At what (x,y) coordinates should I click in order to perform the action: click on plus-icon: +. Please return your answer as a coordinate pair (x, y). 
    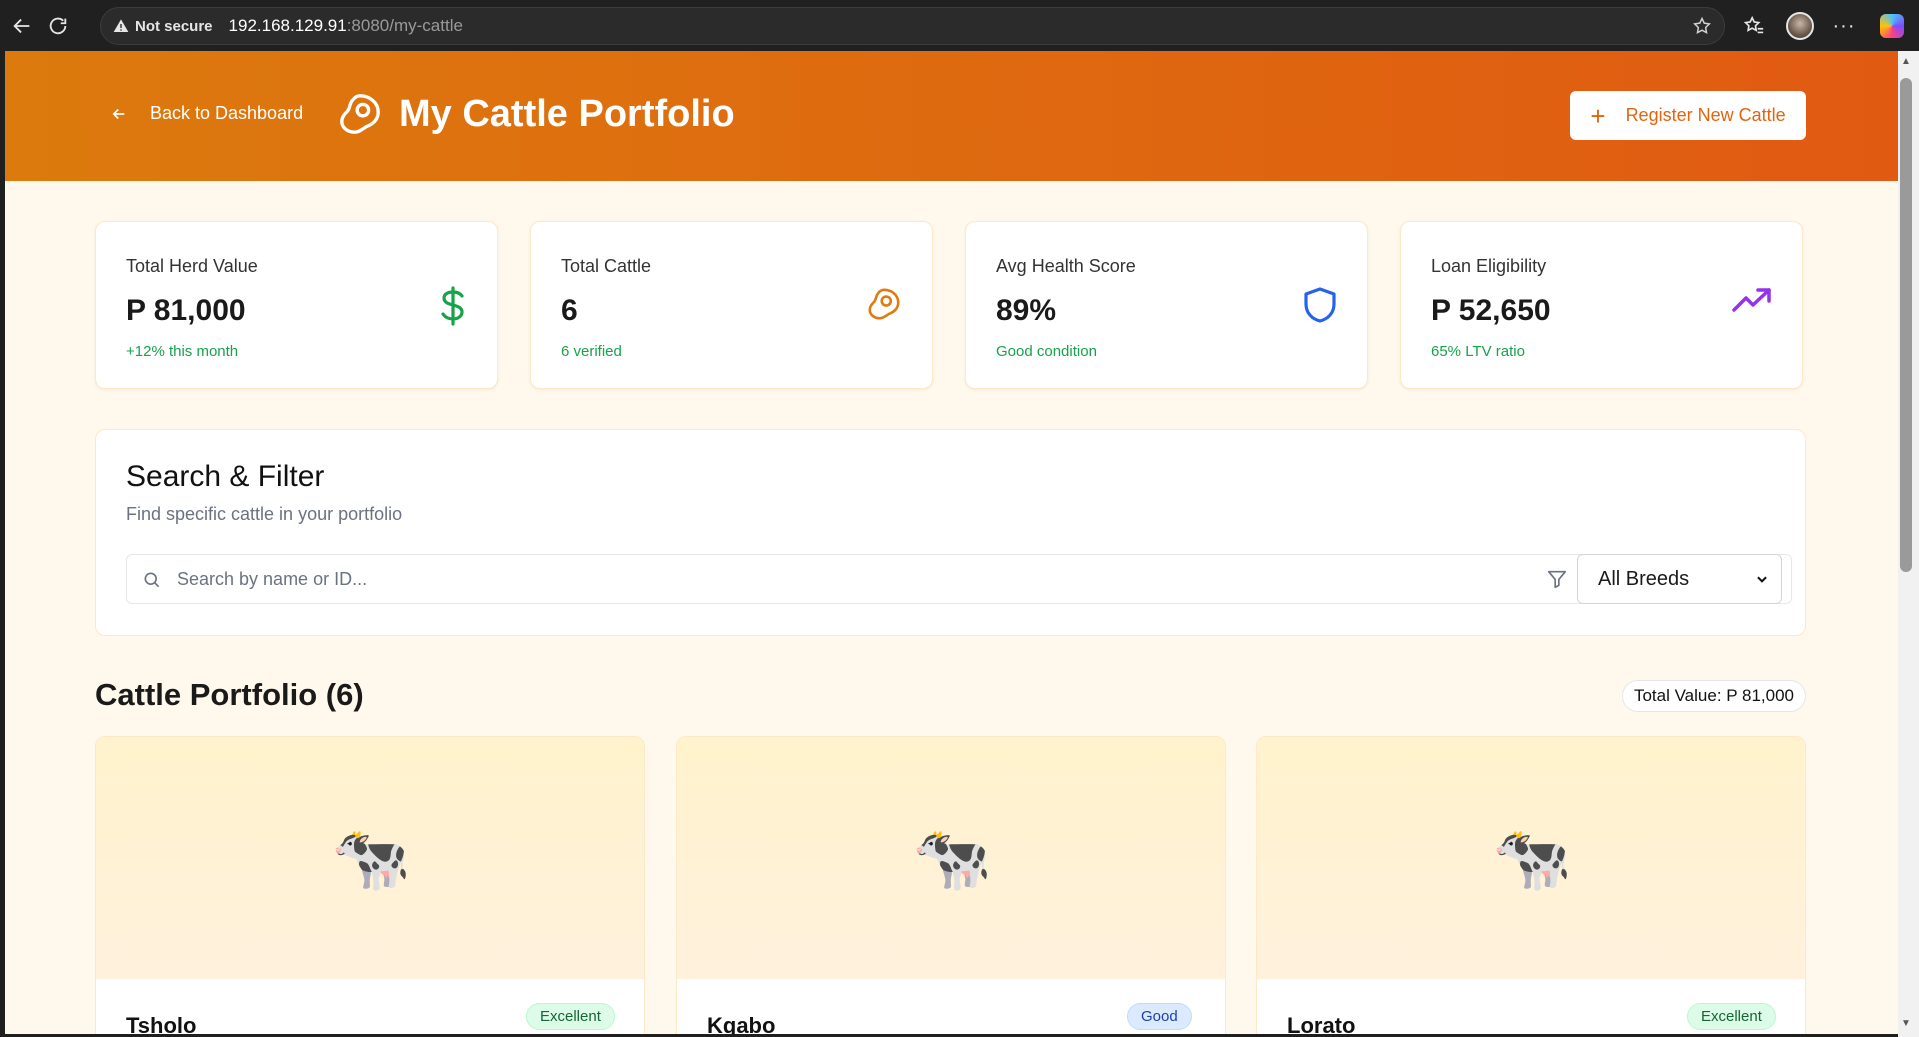
    Looking at the image, I should click on (1598, 115).